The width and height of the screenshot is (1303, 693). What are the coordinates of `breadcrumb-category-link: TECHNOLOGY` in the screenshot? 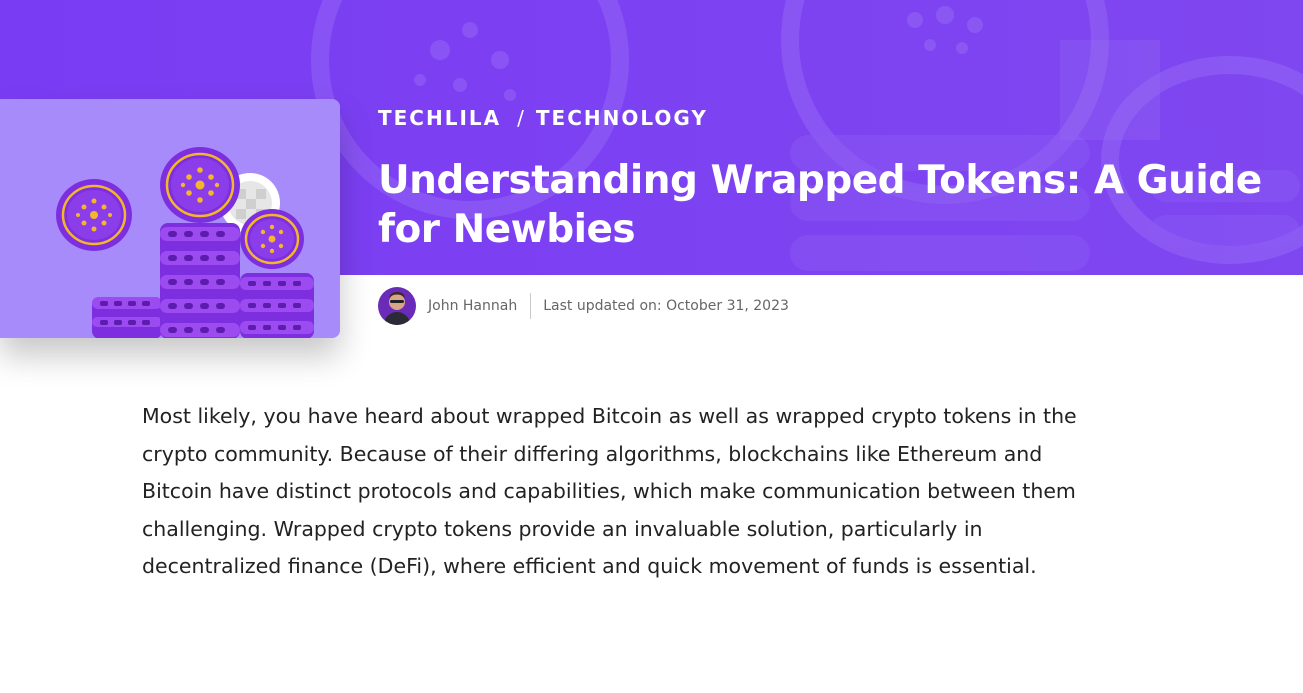 It's located at (622, 118).